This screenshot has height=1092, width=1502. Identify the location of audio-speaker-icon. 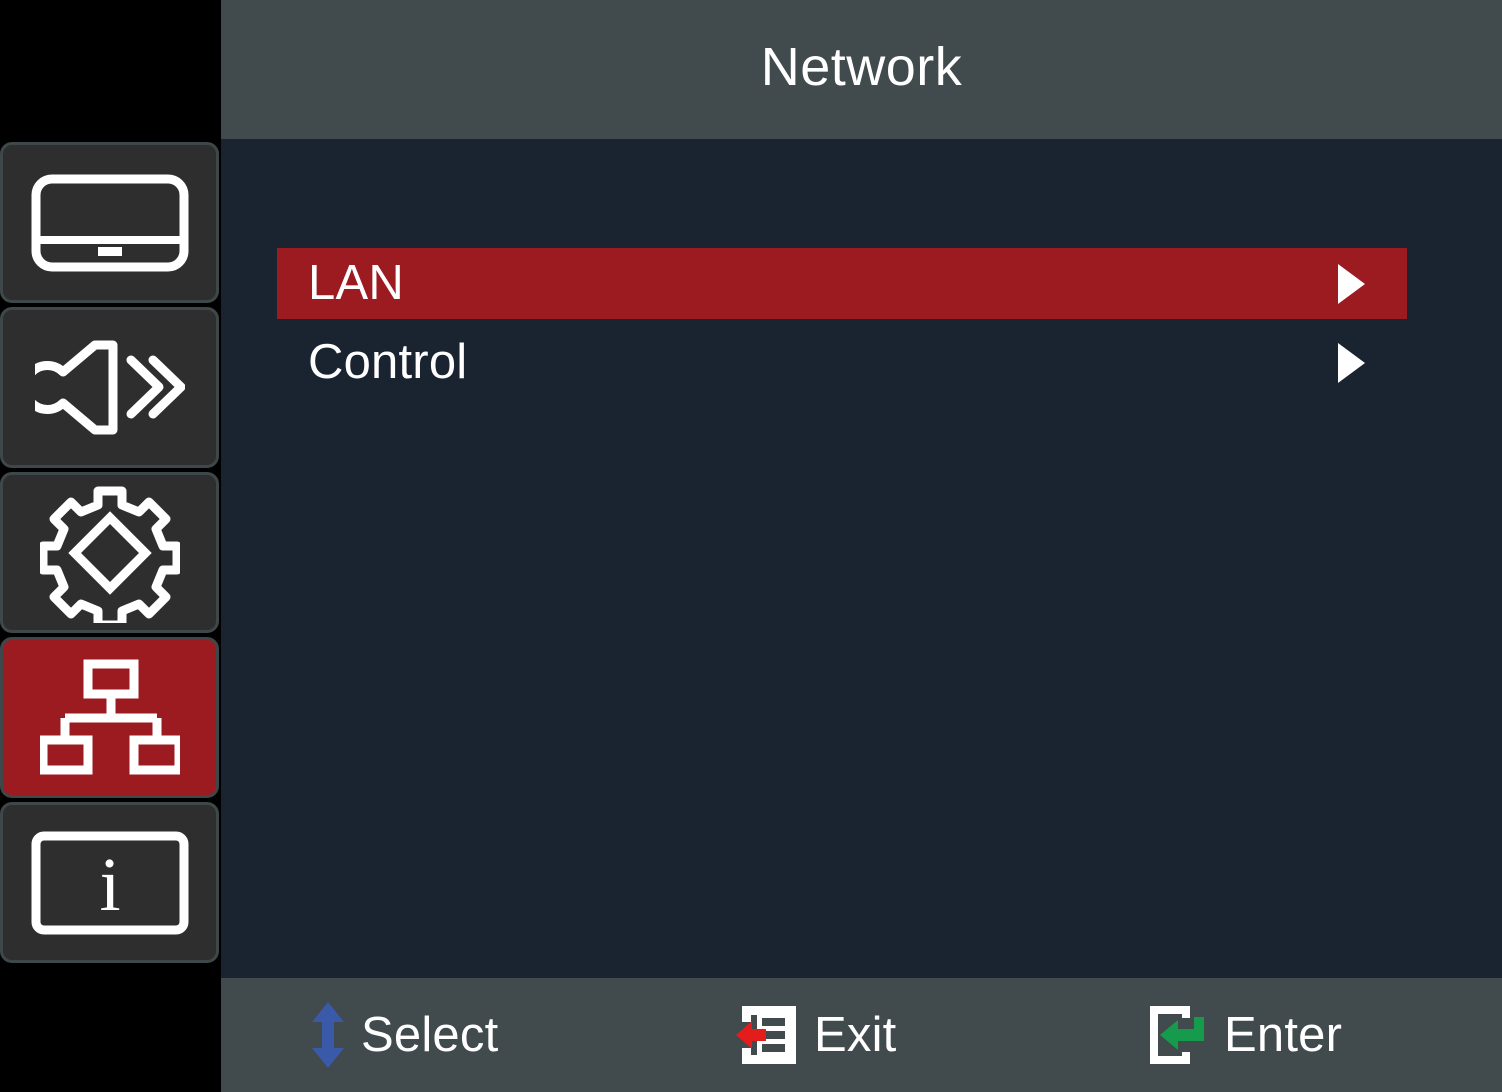
(109, 387).